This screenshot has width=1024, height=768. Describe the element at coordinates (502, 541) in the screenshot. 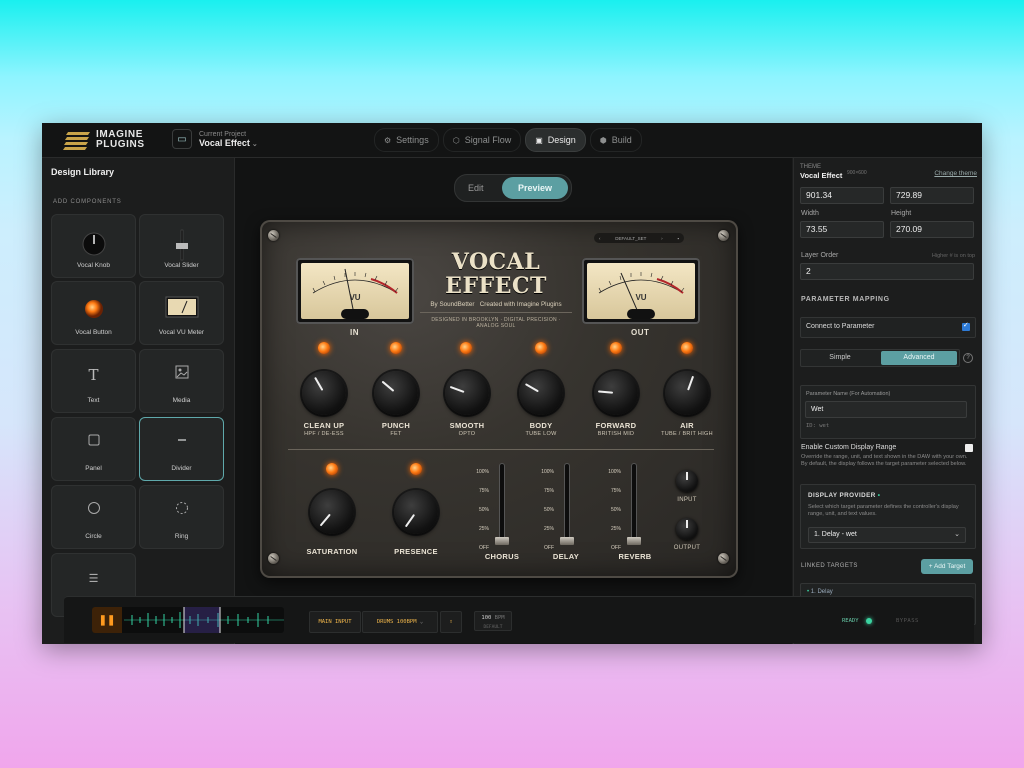

I see `fader-chorus-handle` at that location.